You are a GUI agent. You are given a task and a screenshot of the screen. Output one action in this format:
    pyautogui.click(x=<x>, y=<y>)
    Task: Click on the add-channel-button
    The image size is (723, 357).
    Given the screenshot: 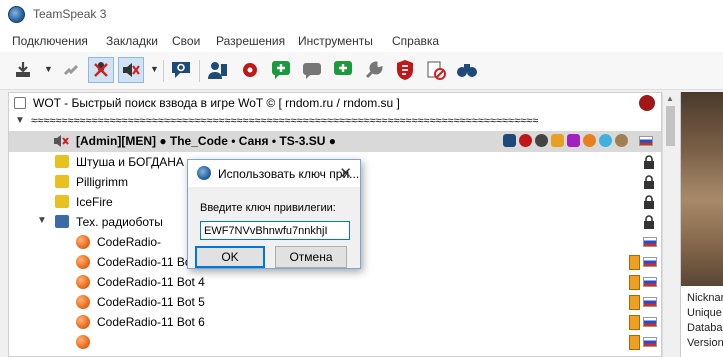 What is the action you would take?
    pyautogui.click(x=281, y=70)
    